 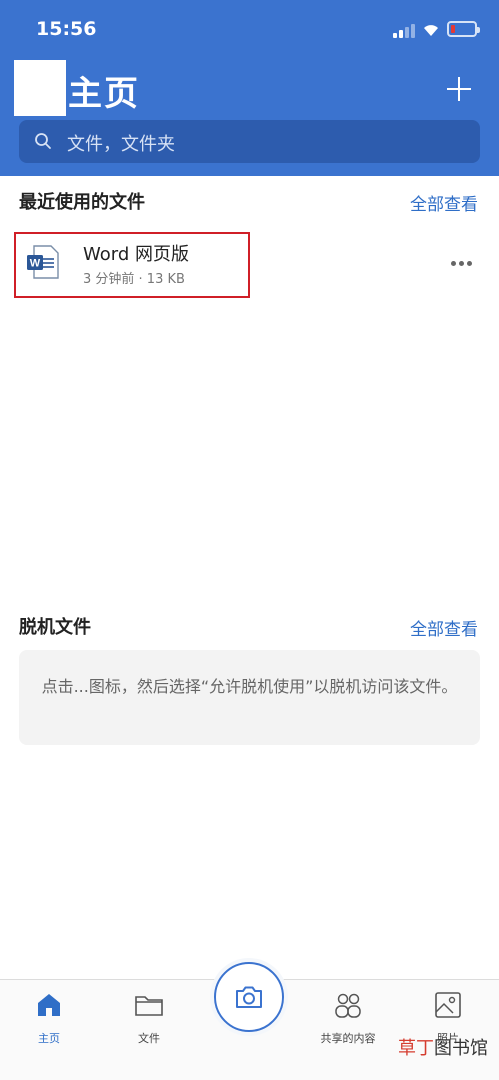 I want to click on watermark: 草丁图书馆, so click(x=443, y=1047).